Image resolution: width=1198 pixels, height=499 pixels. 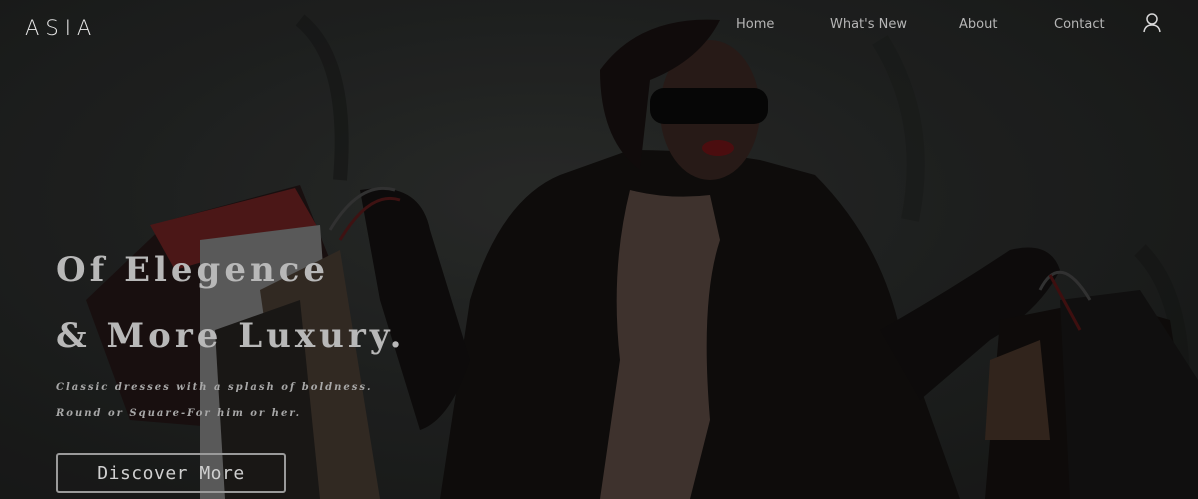 I want to click on nav-whats-new: What's New, so click(x=868, y=24).